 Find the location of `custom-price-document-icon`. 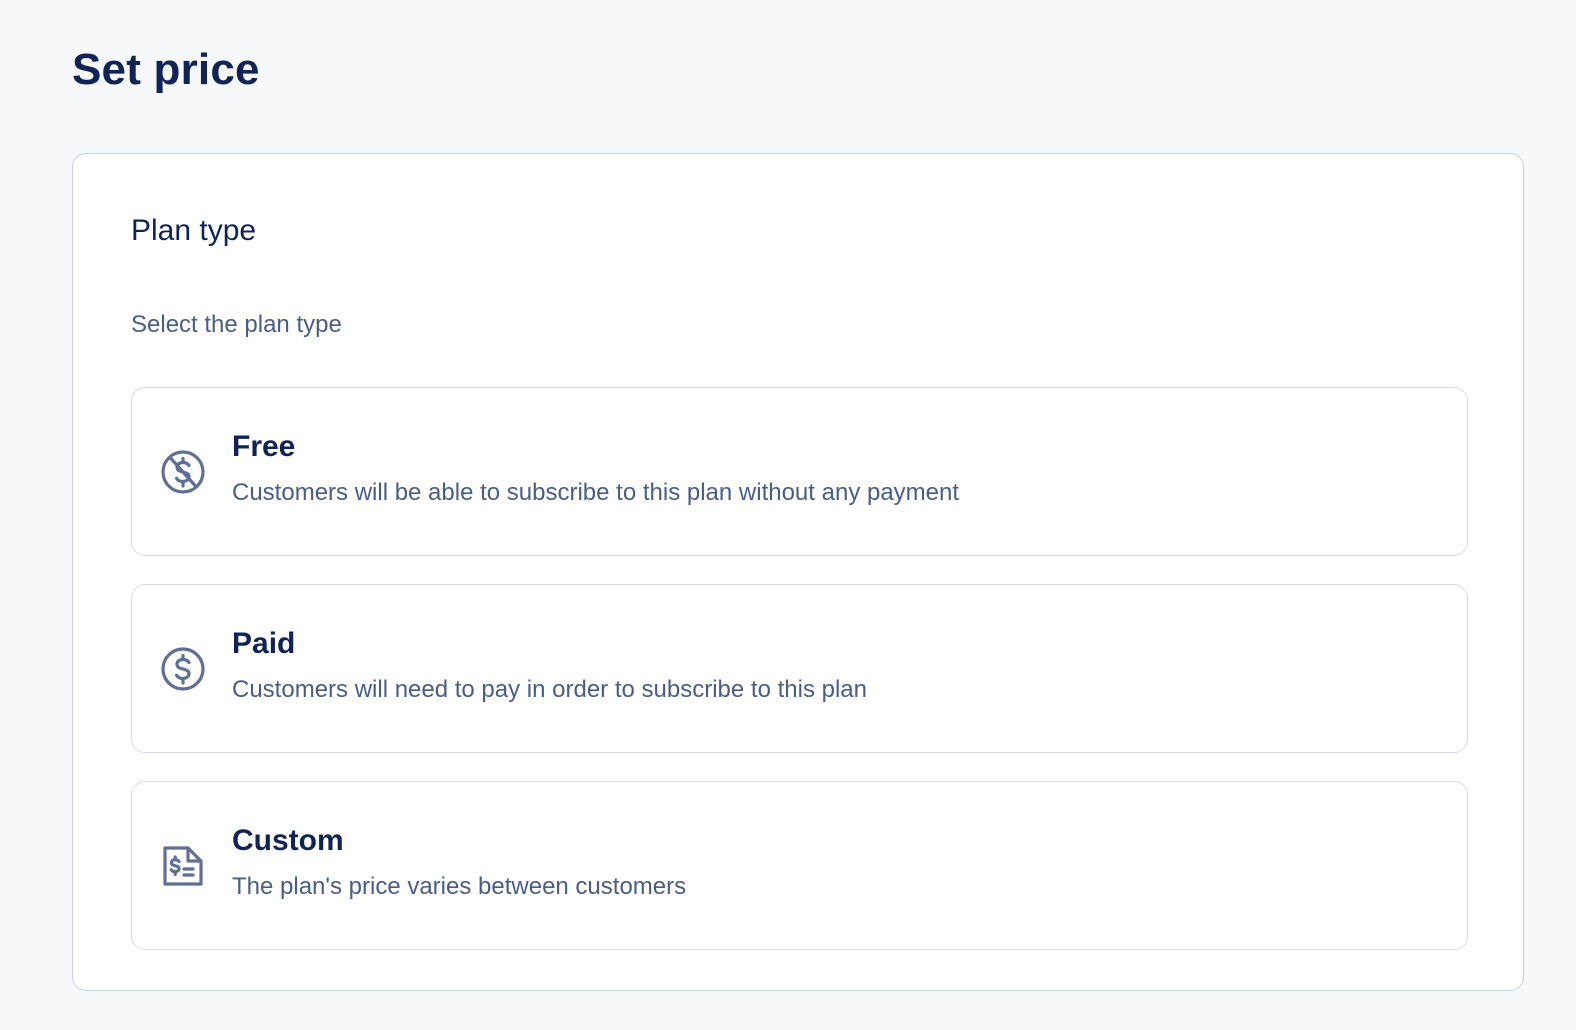

custom-price-document-icon is located at coordinates (183, 866).